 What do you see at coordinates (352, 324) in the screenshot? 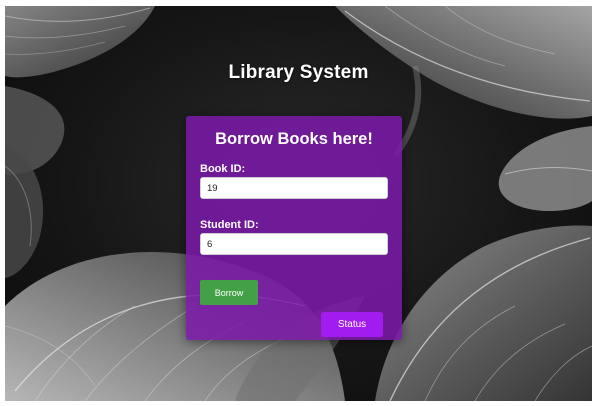
I see `status-button: Status` at bounding box center [352, 324].